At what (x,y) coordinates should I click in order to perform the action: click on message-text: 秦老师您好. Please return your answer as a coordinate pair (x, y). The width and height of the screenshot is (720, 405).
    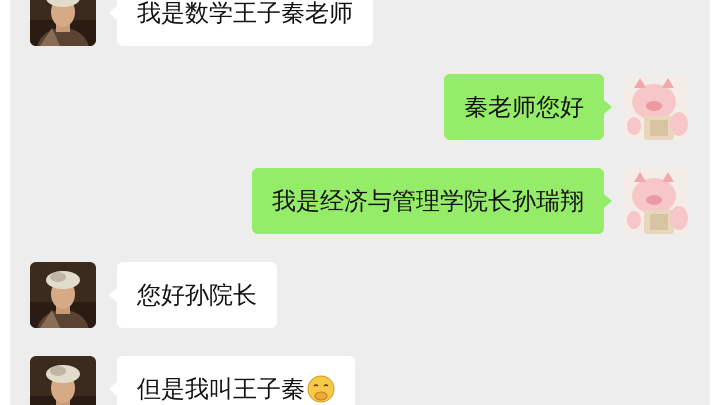
    Looking at the image, I should click on (524, 107).